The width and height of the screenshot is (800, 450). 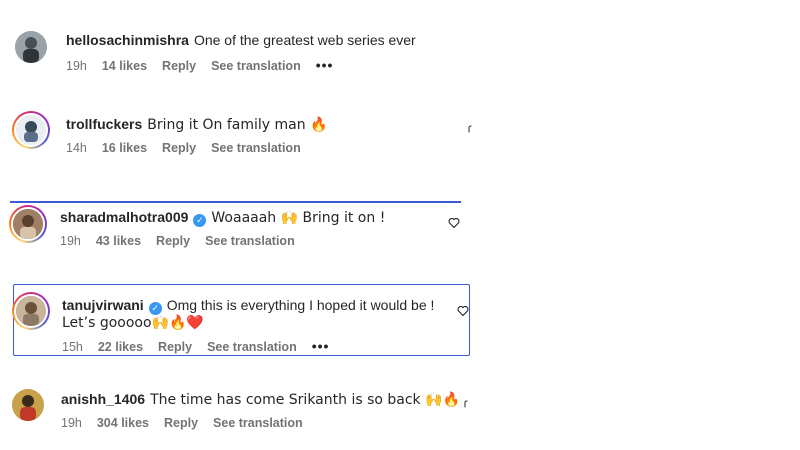 What do you see at coordinates (103, 305) in the screenshot?
I see `username: tanujvirwani` at bounding box center [103, 305].